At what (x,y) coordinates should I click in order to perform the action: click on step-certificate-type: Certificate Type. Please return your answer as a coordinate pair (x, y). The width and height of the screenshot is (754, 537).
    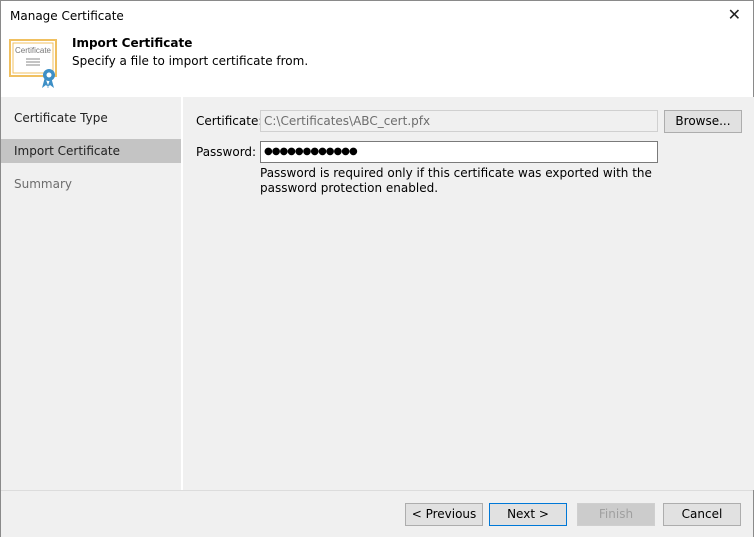
    Looking at the image, I should click on (91, 118).